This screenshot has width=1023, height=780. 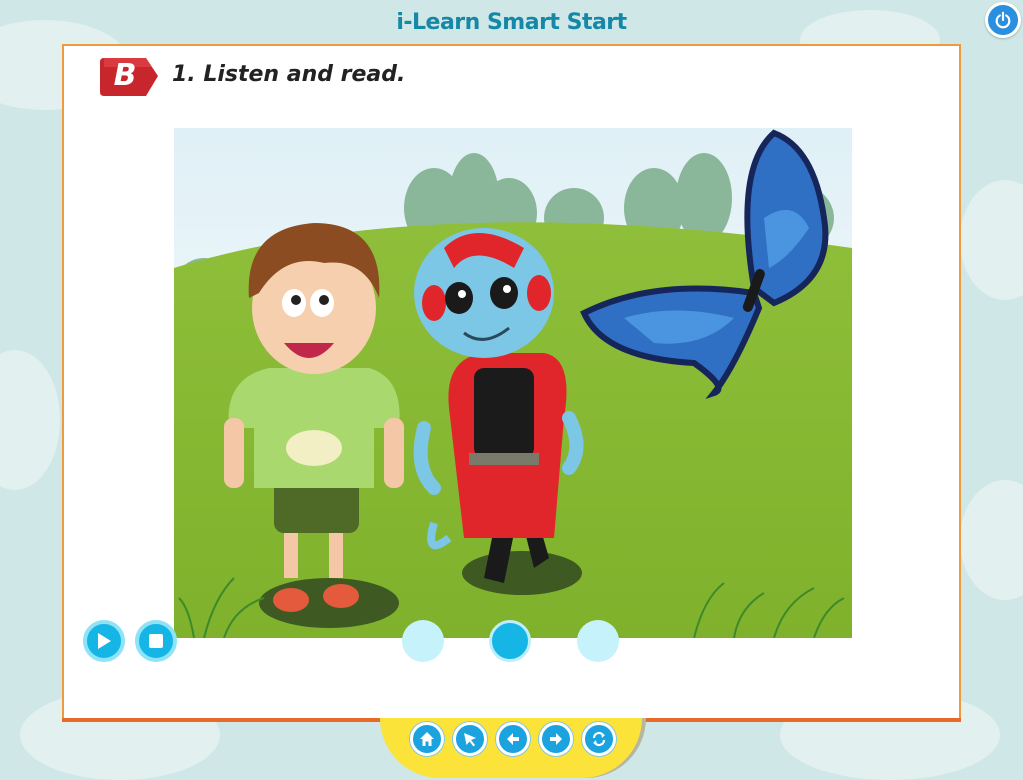 What do you see at coordinates (289, 74) in the screenshot?
I see `instruction-text: 1. Listen and read.` at bounding box center [289, 74].